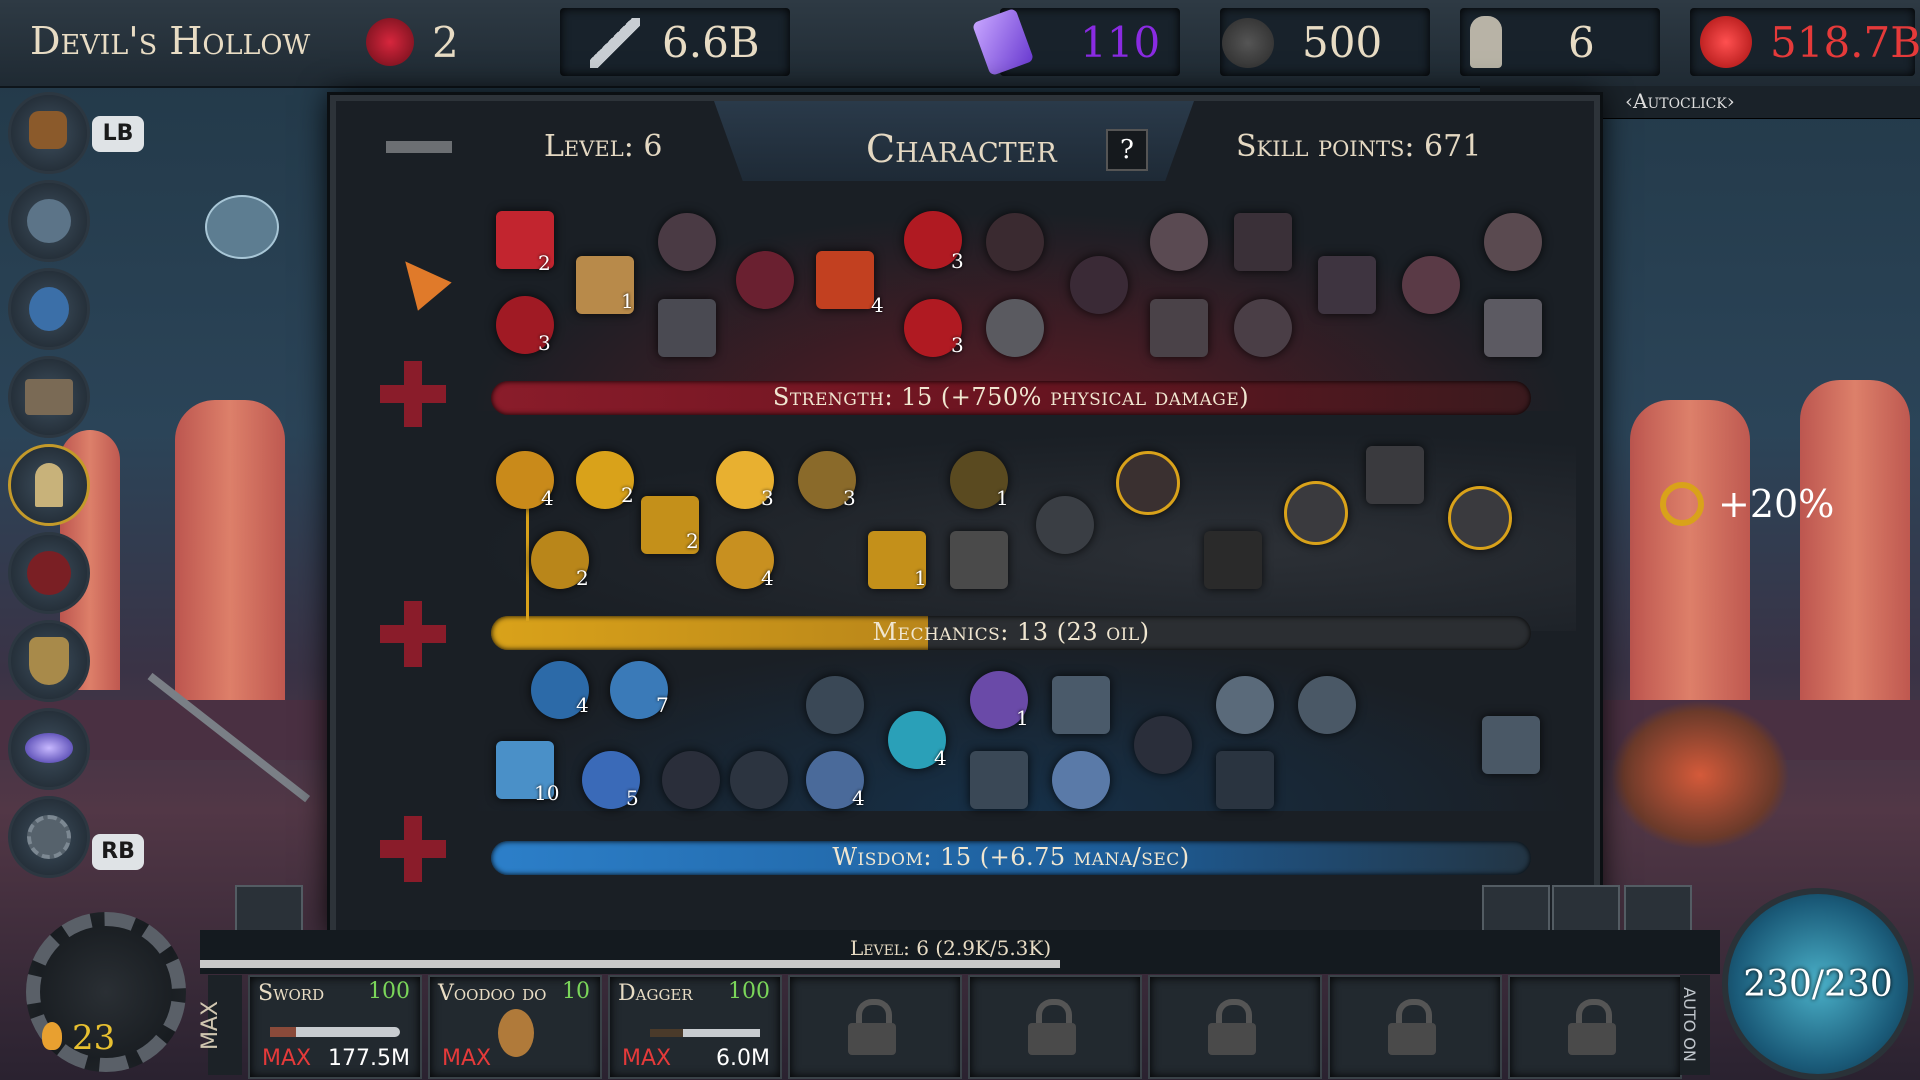 This screenshot has height=1080, width=1920. I want to click on weapon-slot-dagger: Dagger 100 MAX 6.0M, so click(695, 1027).